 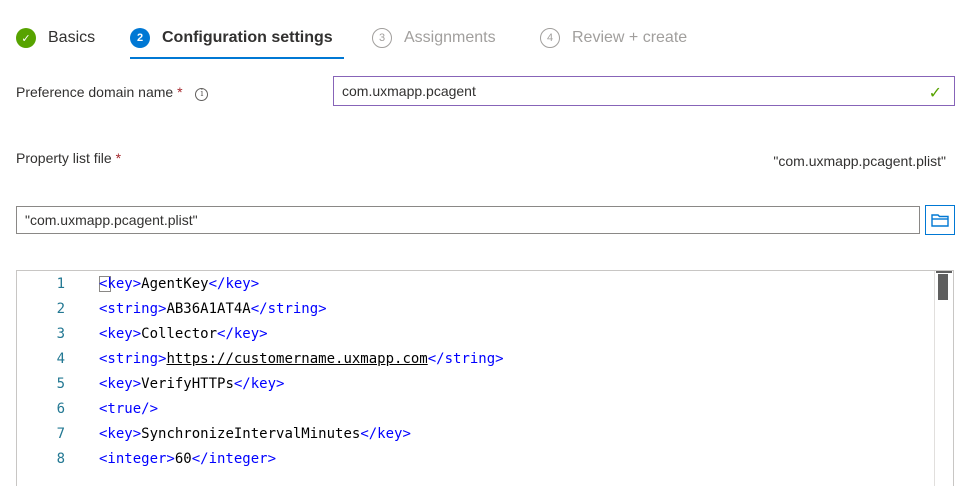 What do you see at coordinates (472, 434) in the screenshot?
I see `code-line: 7 <key>SynchronizeIntervalMinutes</key>` at bounding box center [472, 434].